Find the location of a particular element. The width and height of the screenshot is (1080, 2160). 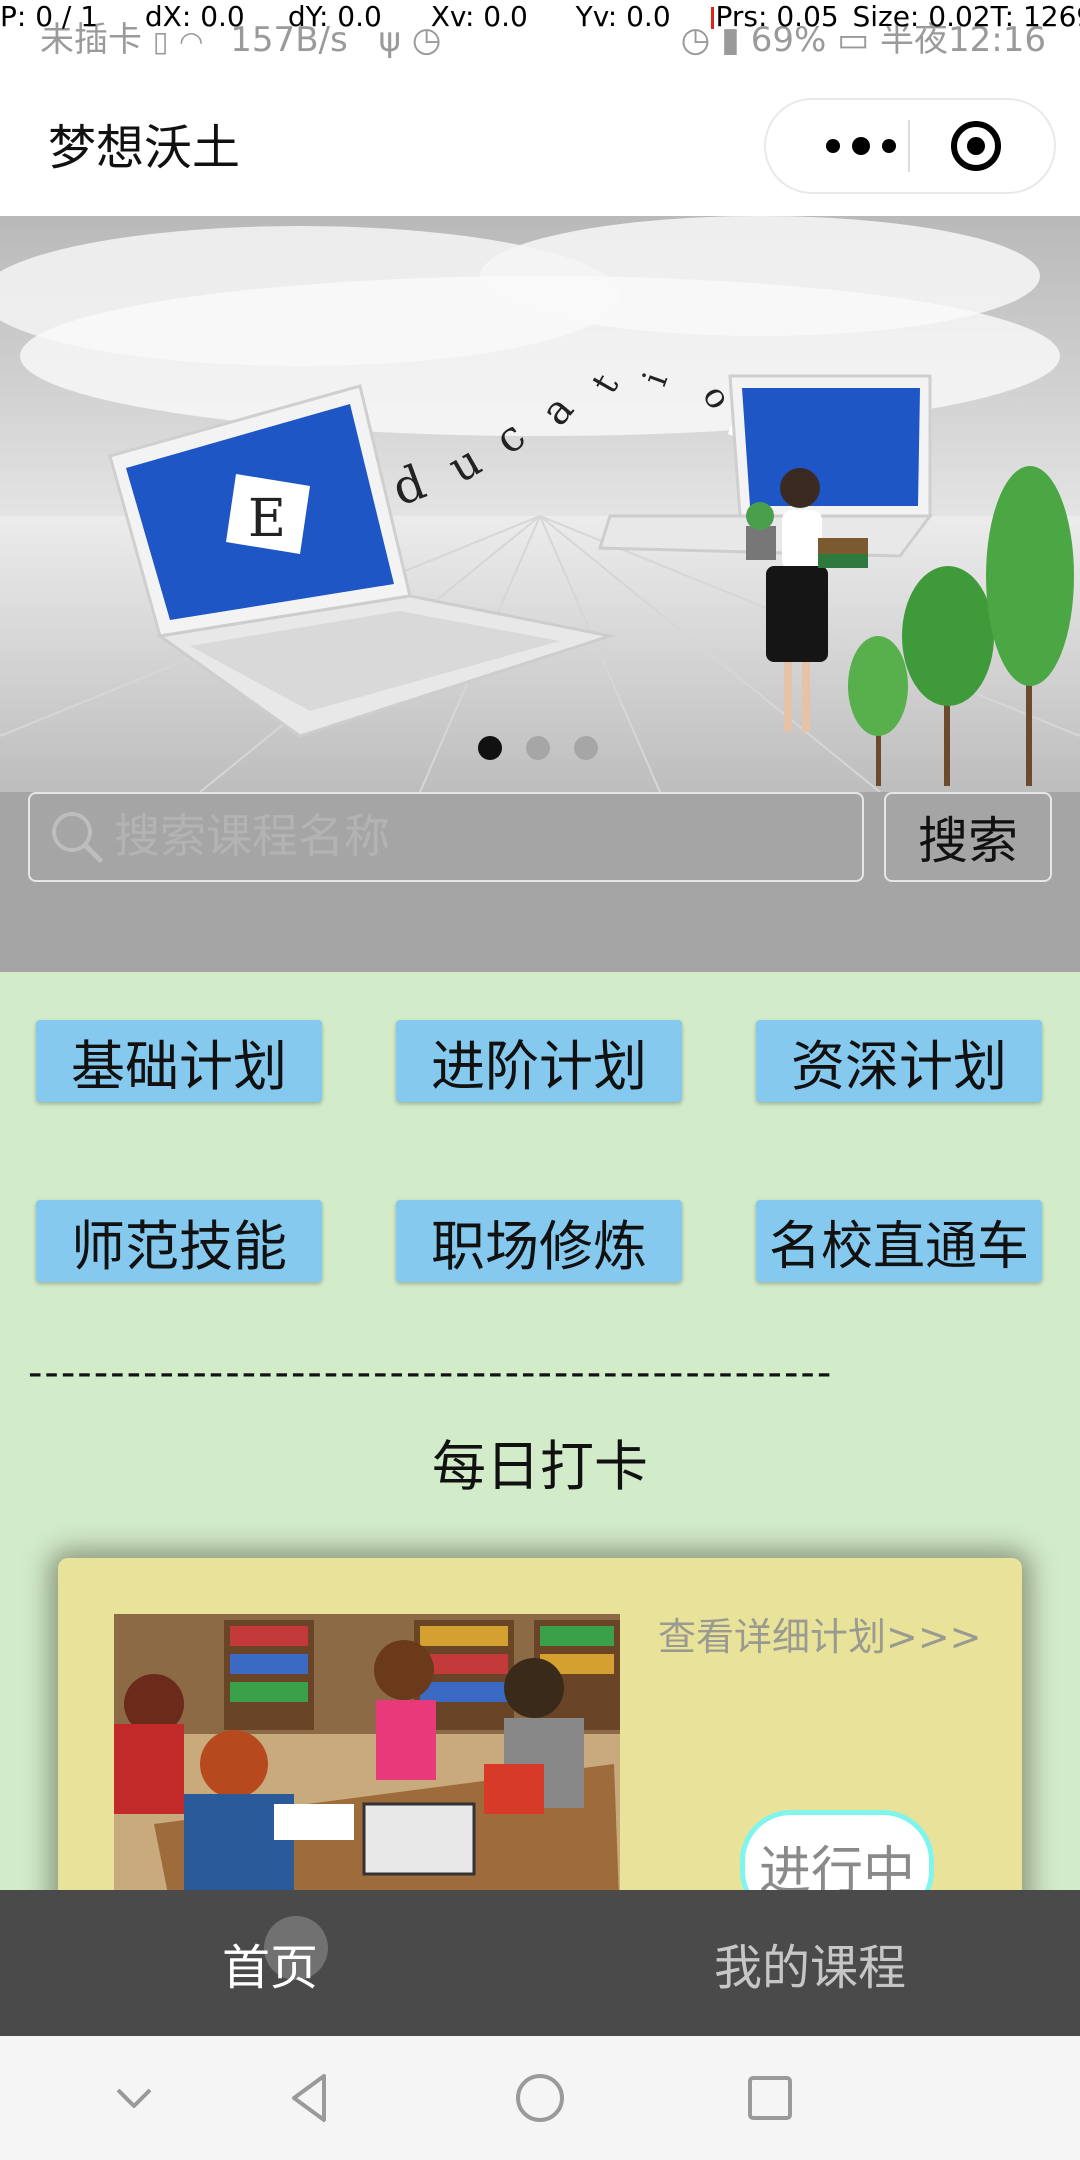

debug-dx: dX: 0.0 is located at coordinates (194, 16).